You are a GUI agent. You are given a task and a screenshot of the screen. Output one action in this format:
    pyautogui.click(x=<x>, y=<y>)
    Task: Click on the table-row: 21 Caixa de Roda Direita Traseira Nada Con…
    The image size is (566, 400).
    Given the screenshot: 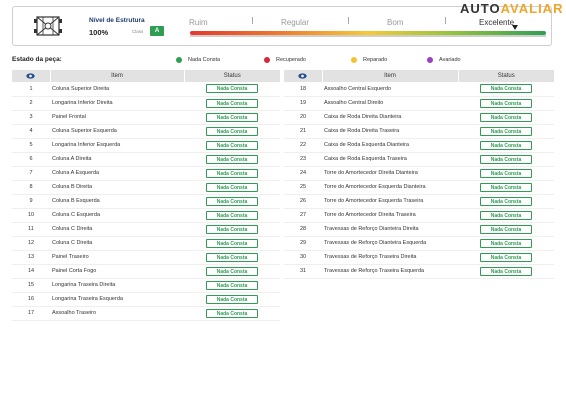 What is the action you would take?
    pyautogui.click(x=419, y=131)
    